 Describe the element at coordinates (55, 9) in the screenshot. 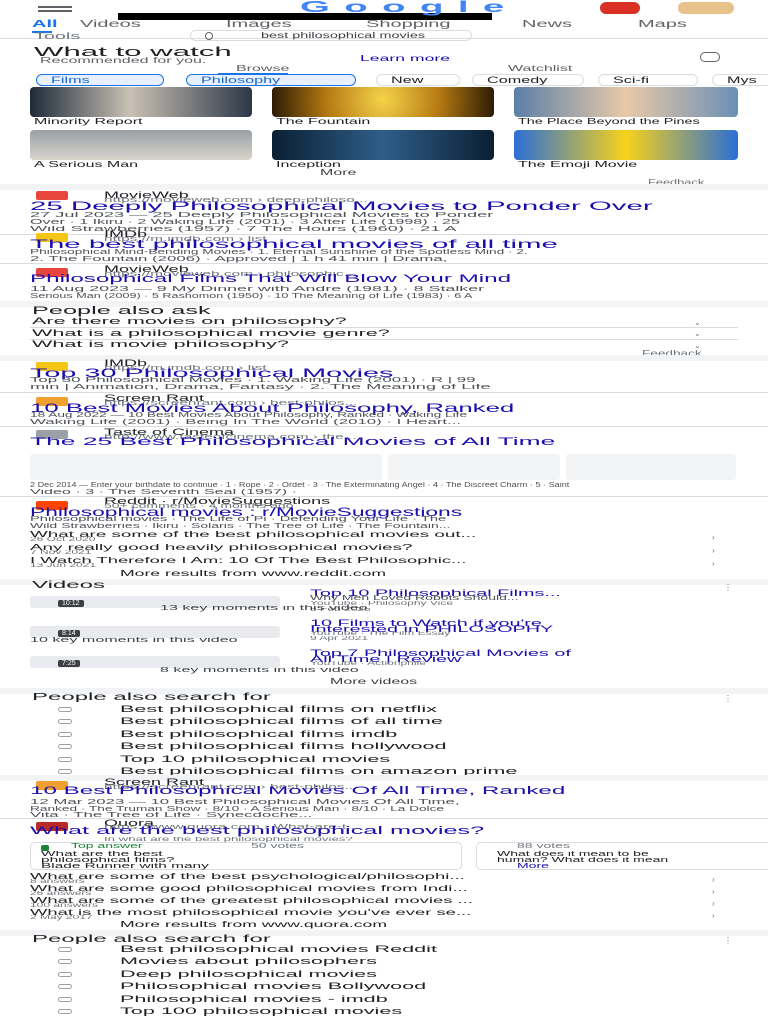

I see `menu-icon` at that location.